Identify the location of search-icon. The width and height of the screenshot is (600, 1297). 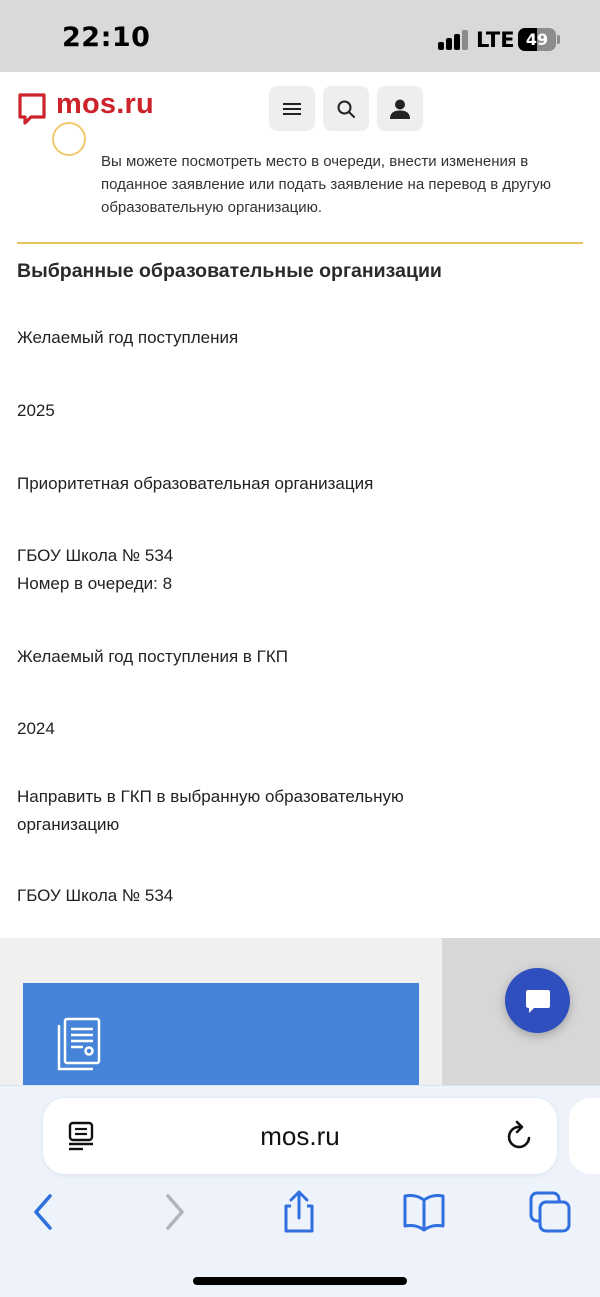
(346, 109).